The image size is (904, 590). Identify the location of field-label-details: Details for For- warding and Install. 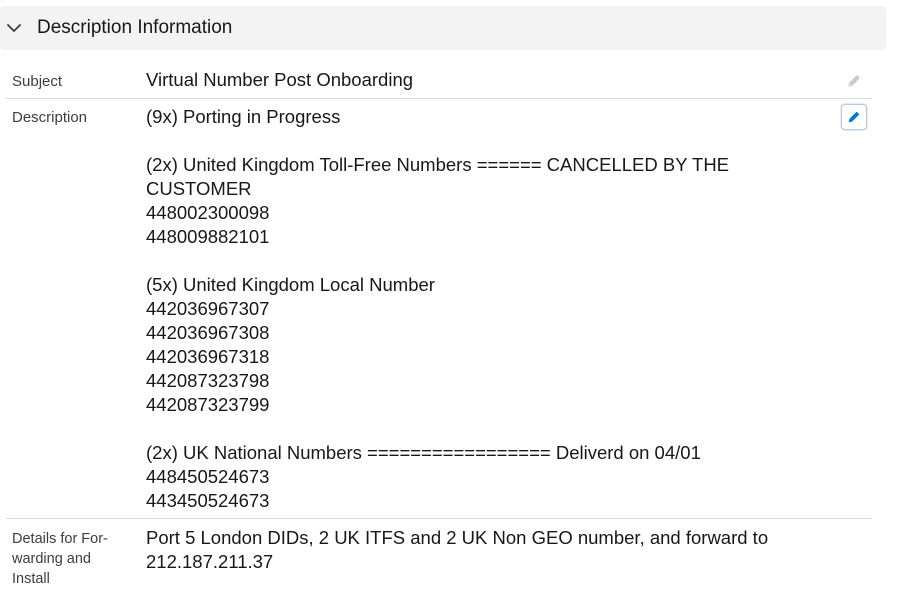
(72, 559).